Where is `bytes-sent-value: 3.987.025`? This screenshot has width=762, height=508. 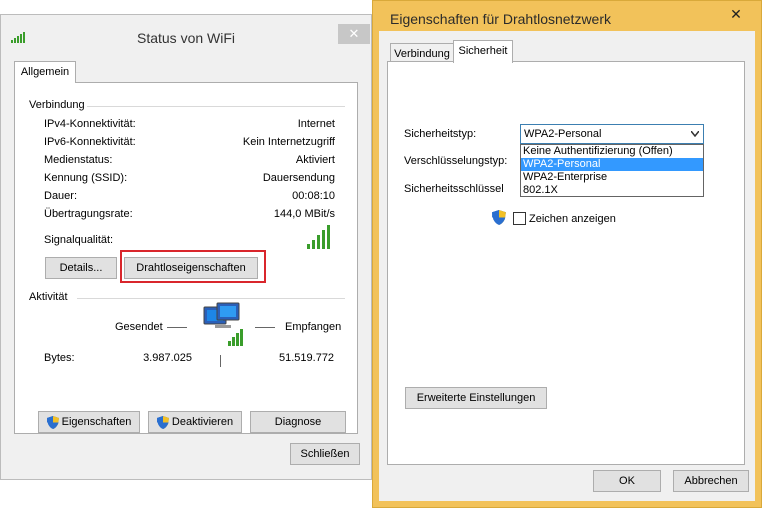 bytes-sent-value: 3.987.025 is located at coordinates (167, 358).